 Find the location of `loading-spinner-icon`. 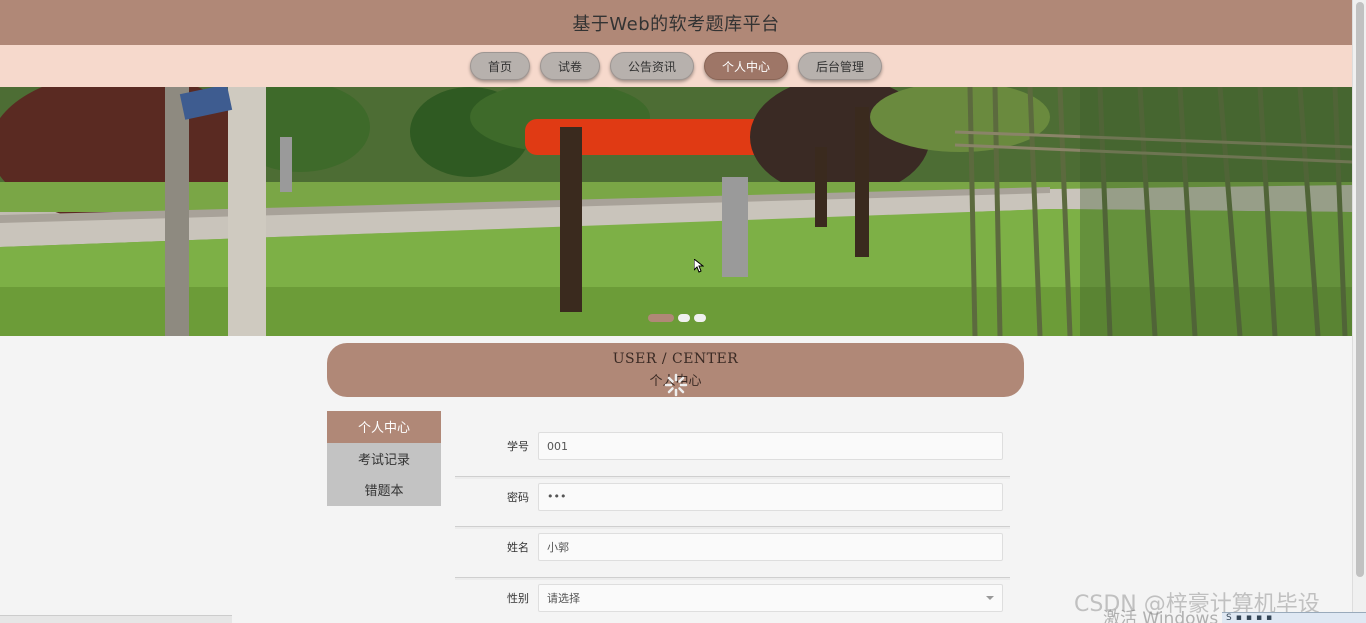

loading-spinner-icon is located at coordinates (676, 385).